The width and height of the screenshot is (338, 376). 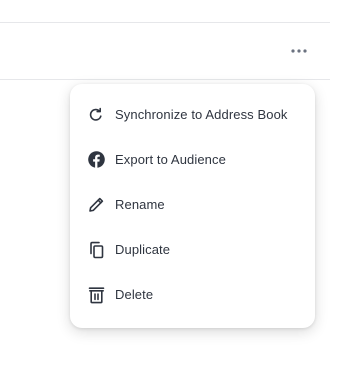 I want to click on menu-item-label: Duplicate, so click(x=143, y=249).